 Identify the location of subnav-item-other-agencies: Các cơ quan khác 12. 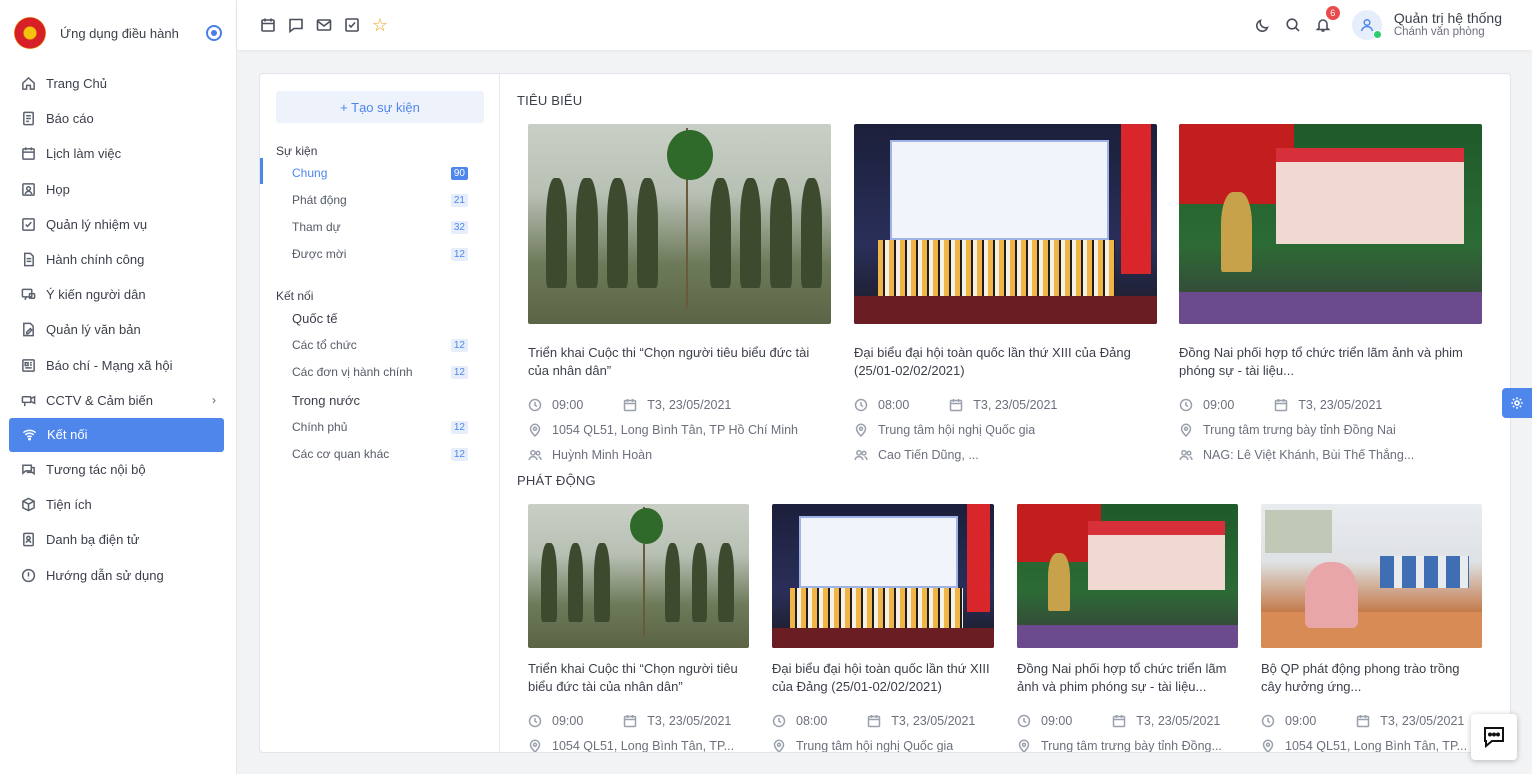
(380, 454).